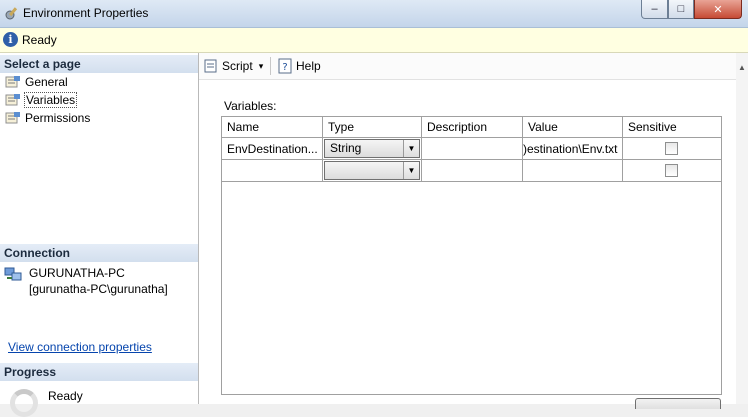  I want to click on wrench-gear-icon, so click(11, 13).